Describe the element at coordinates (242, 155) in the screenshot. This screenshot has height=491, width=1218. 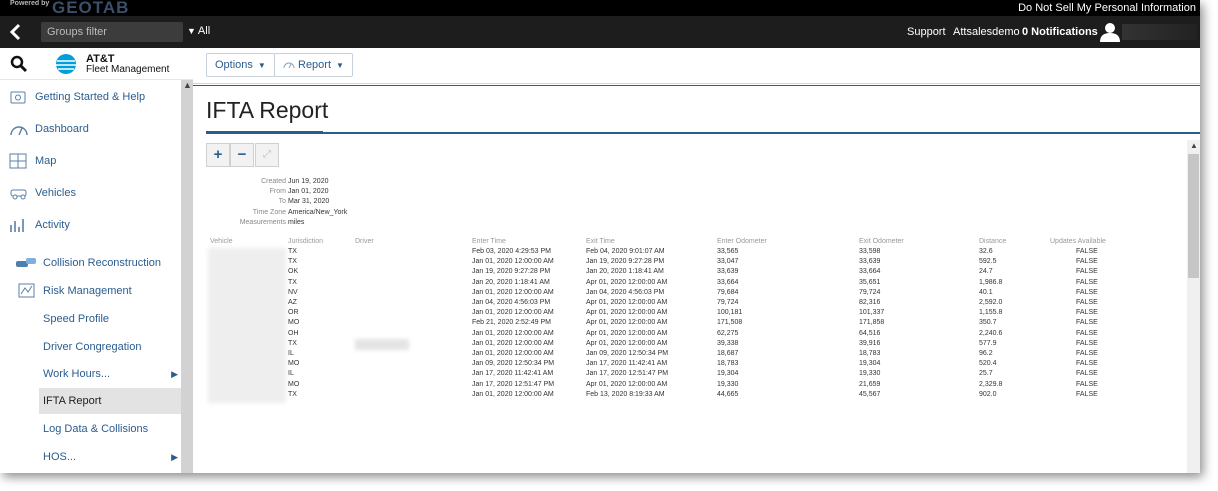
I see `zoom-out-button: −` at that location.